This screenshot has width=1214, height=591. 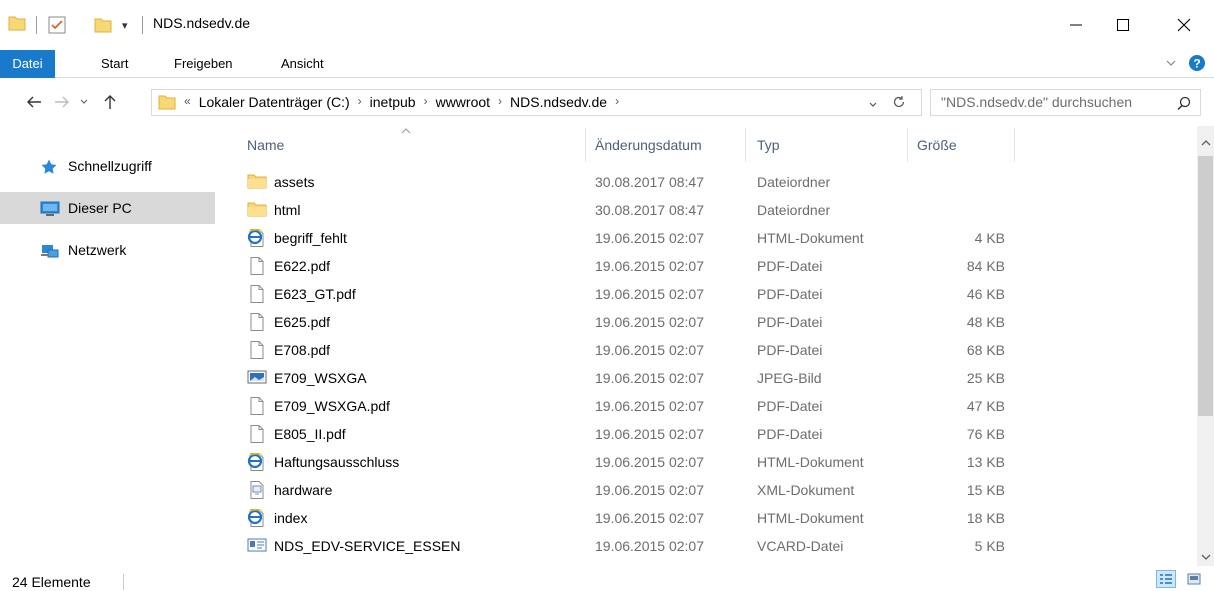 What do you see at coordinates (1194, 579) in the screenshot?
I see `large-icons-view-button` at bounding box center [1194, 579].